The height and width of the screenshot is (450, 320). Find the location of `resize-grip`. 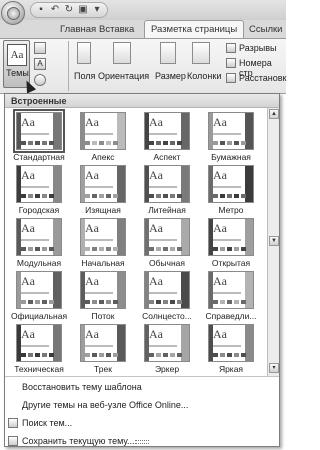

resize-grip is located at coordinates (142, 442).